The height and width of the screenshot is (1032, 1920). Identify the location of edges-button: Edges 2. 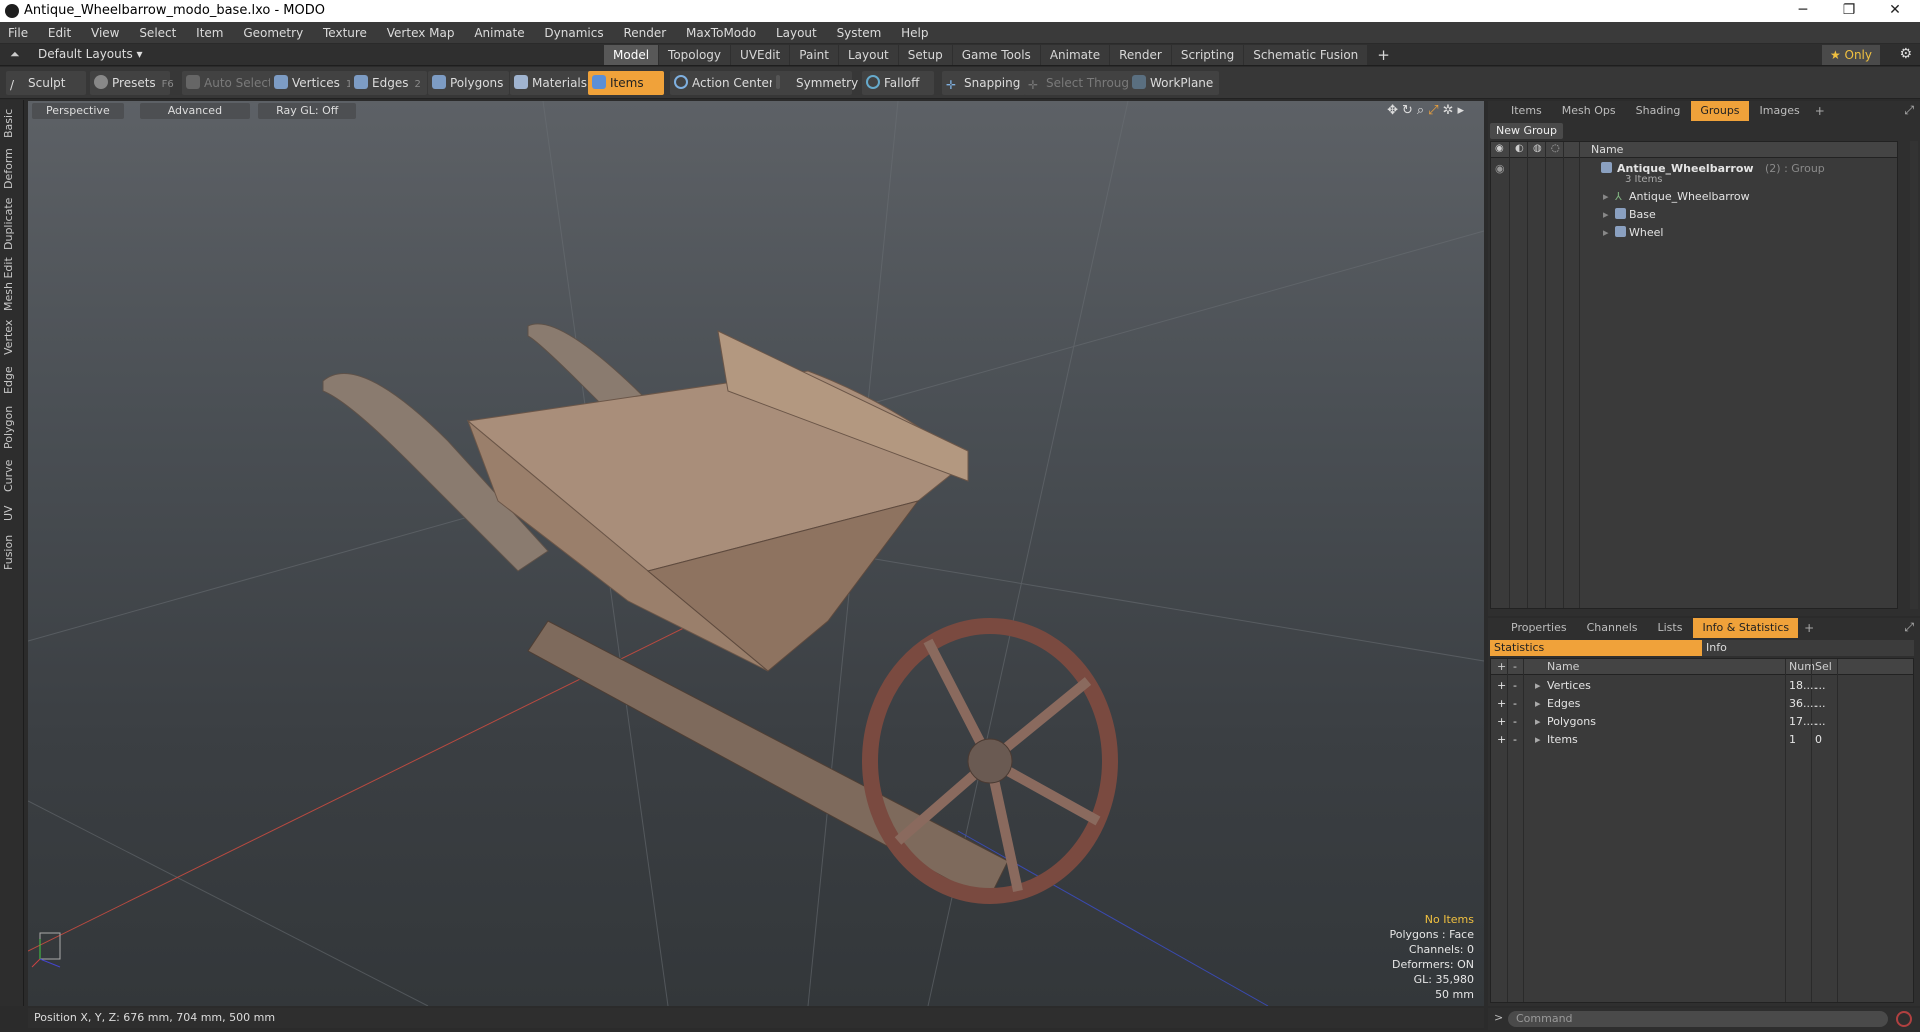
(388, 83).